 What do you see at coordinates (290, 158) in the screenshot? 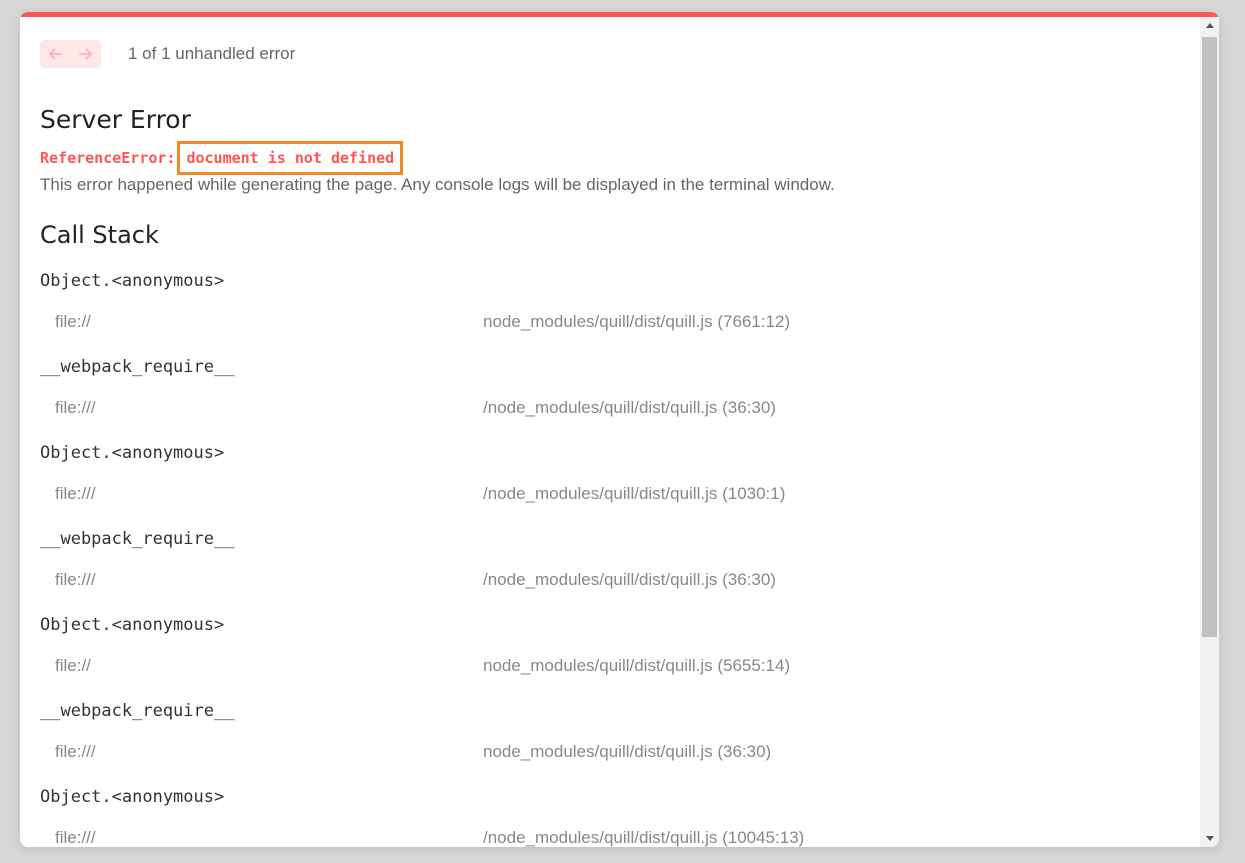
I see `error-message-highlight: document is not defined` at bounding box center [290, 158].